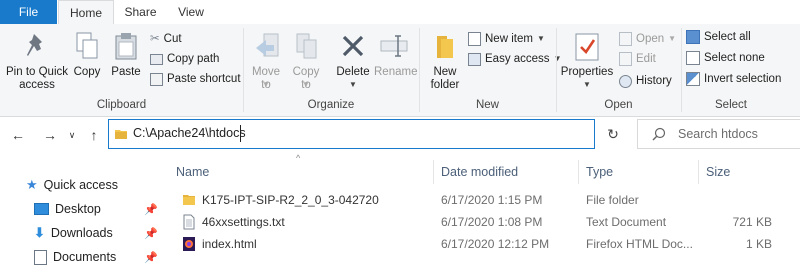 The image size is (800, 273). I want to click on file-size: 1 KB, so click(758, 244).